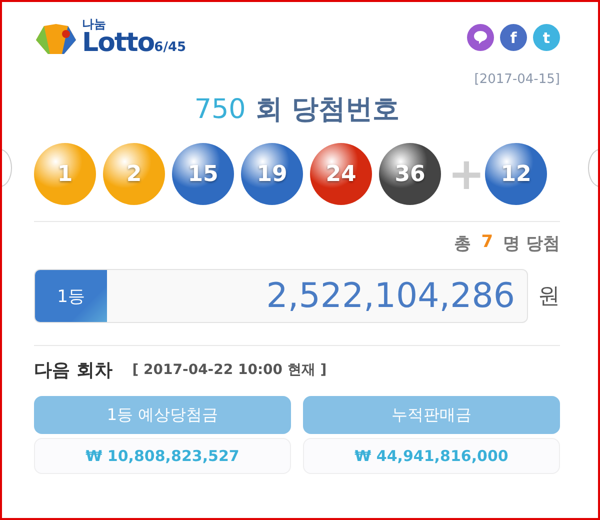 The image size is (600, 520). I want to click on stat-header: 누적판매금, so click(431, 415).